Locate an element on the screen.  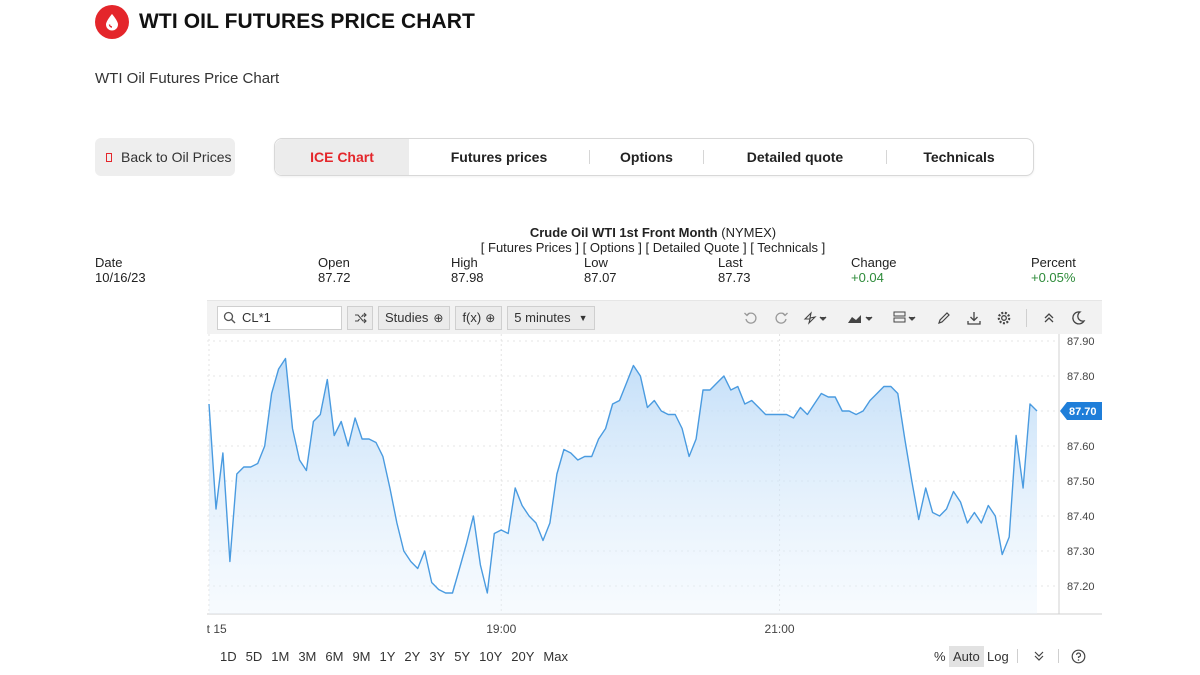
stat-high: High 87.98 is located at coordinates (467, 270).